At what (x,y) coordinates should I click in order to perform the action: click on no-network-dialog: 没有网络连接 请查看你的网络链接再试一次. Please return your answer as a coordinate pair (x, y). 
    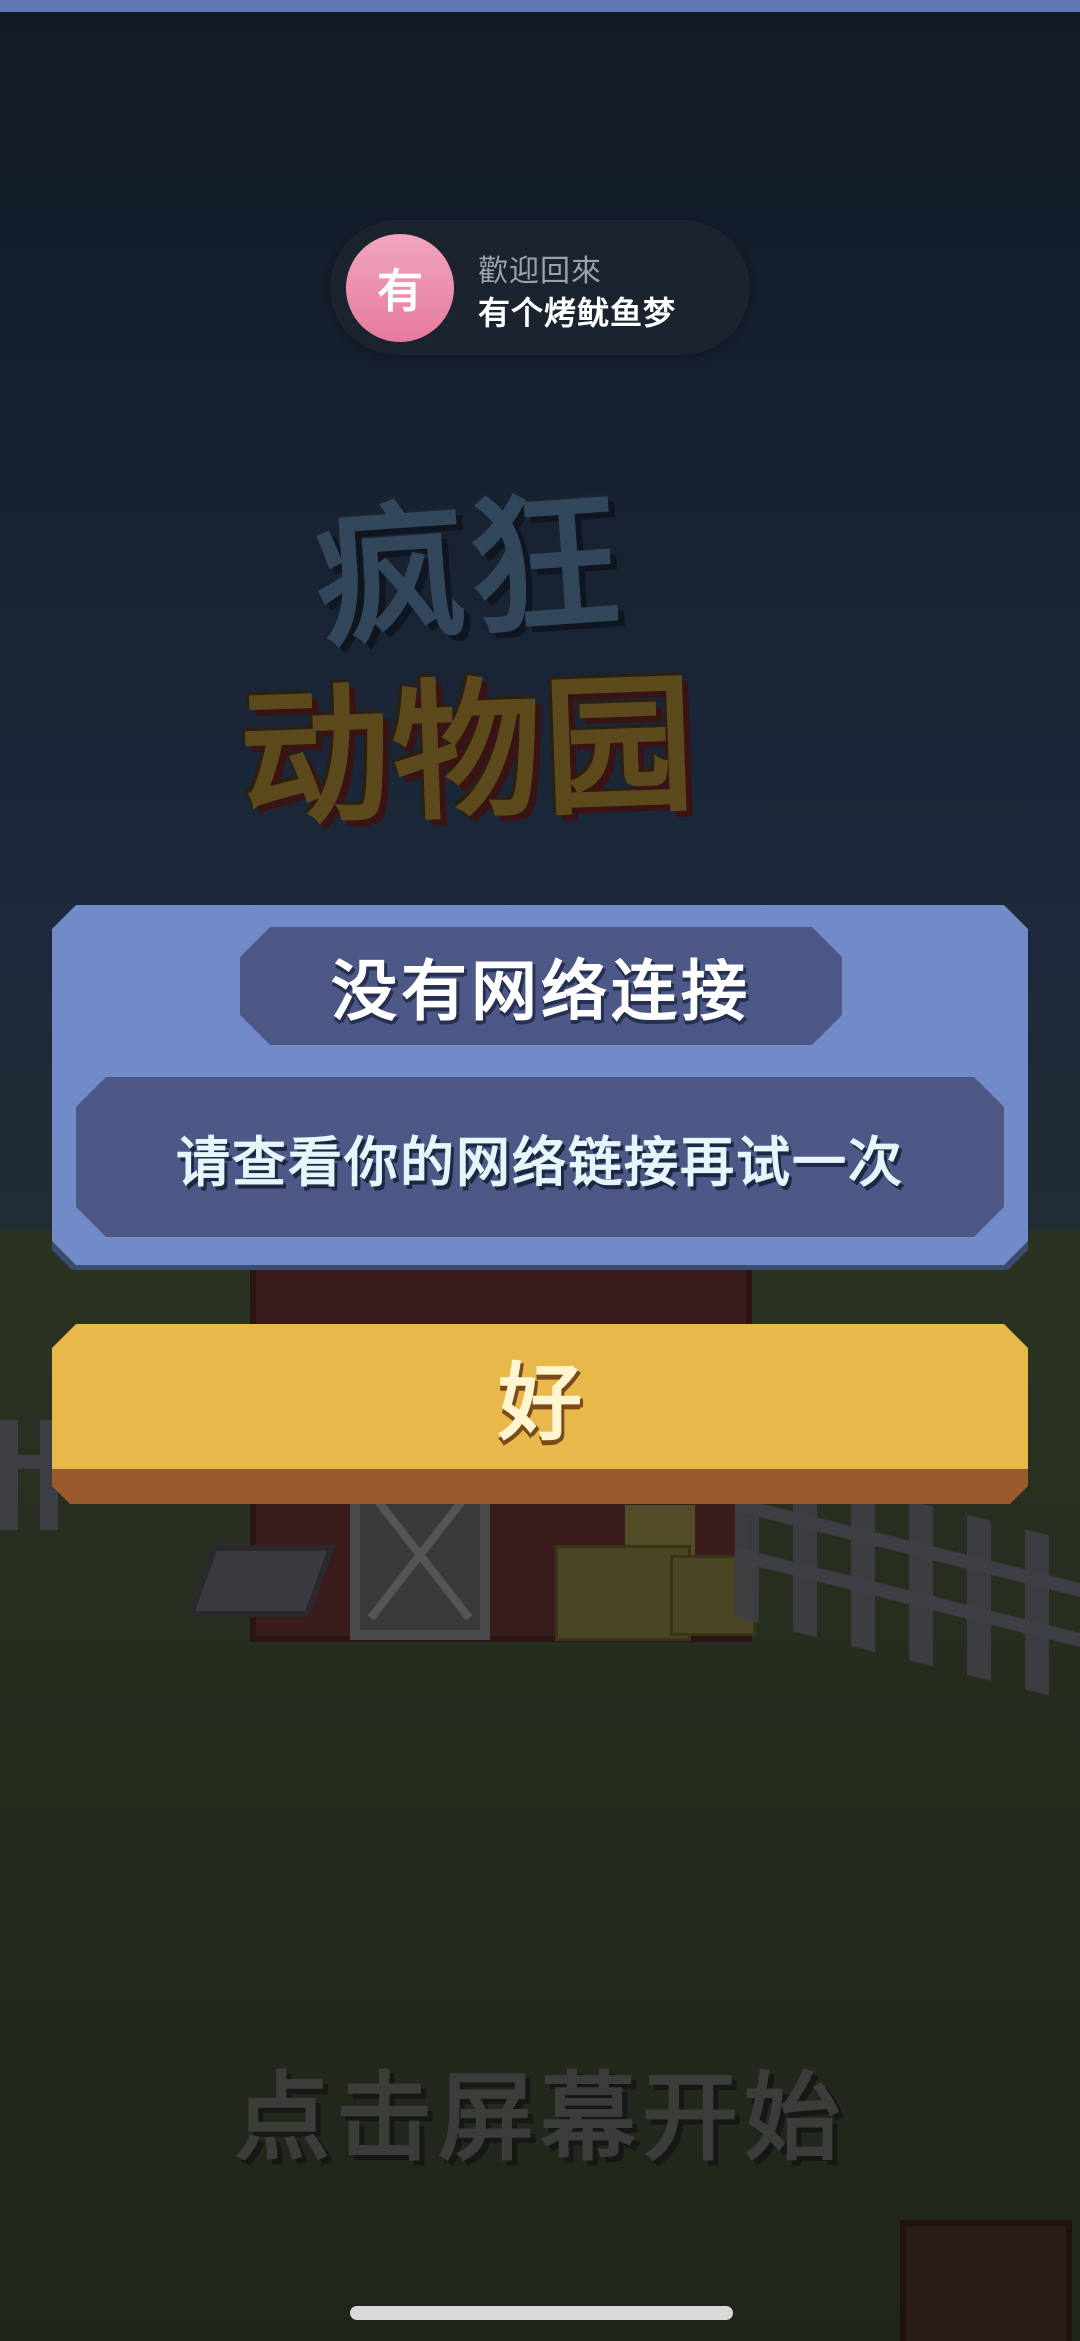
    Looking at the image, I should click on (540, 1085).